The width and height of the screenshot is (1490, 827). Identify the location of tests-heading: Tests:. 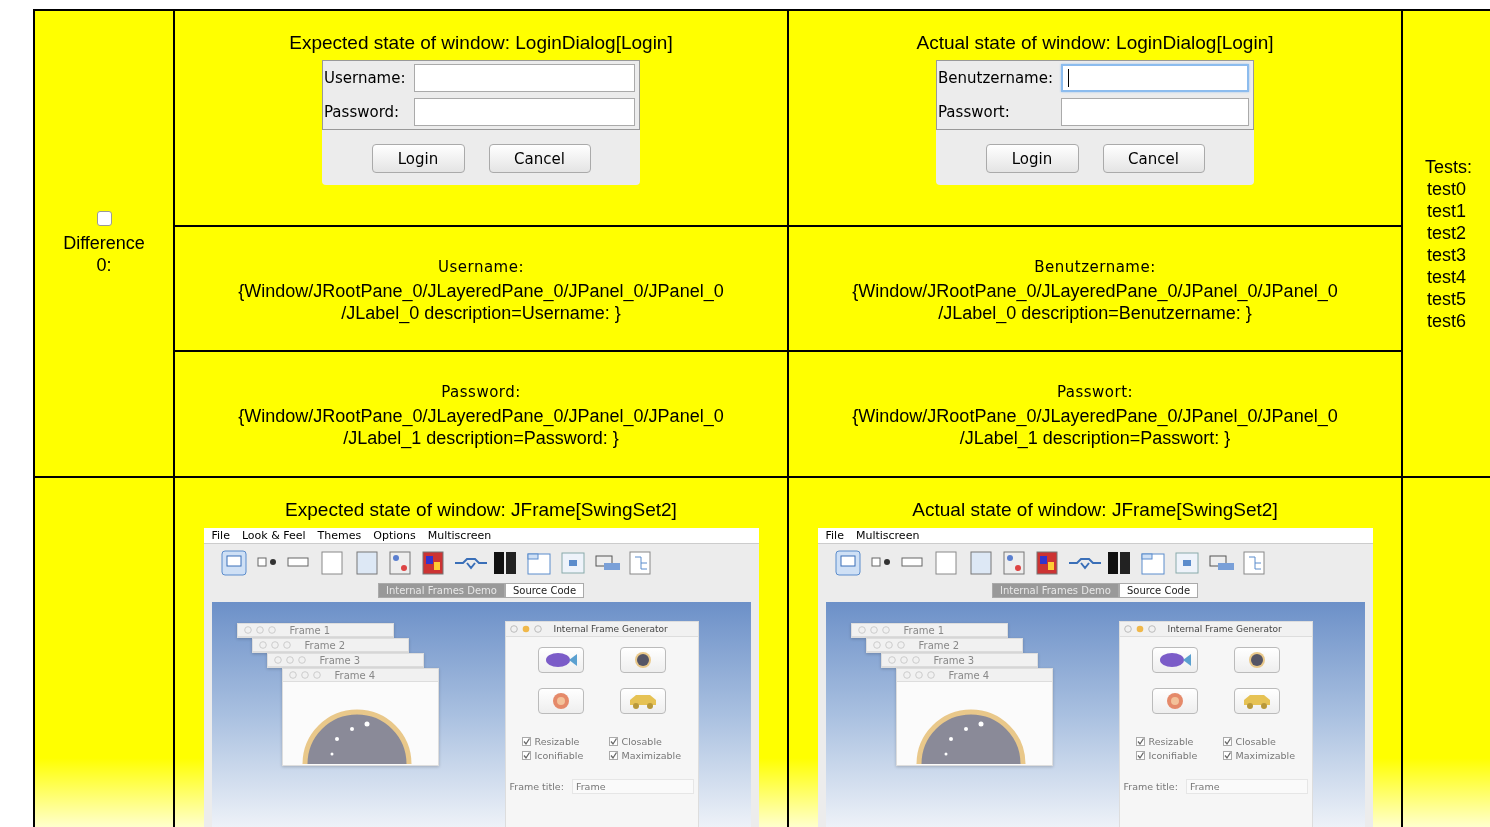
(1448, 166).